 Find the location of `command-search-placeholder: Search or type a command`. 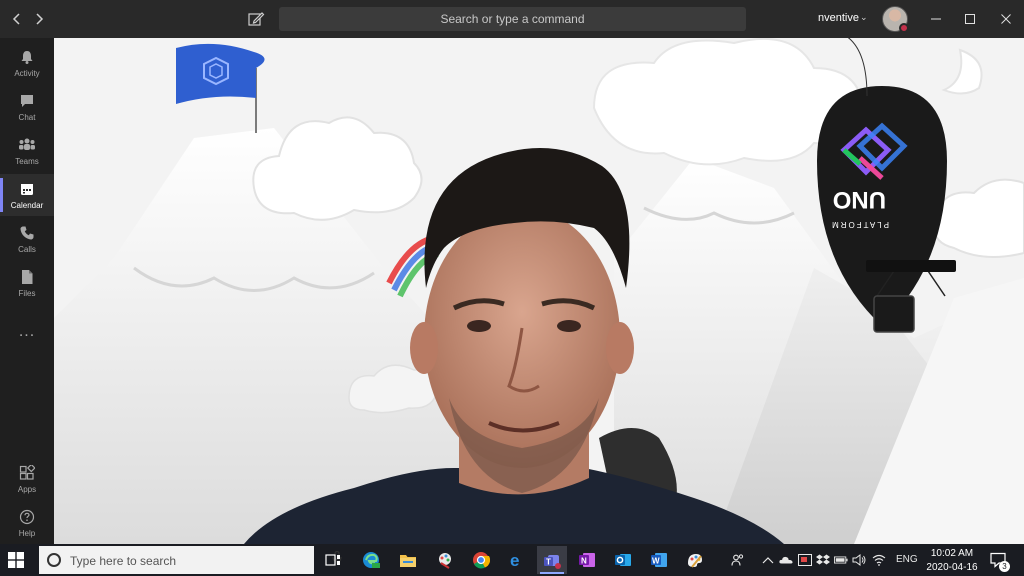

command-search-placeholder: Search or type a command is located at coordinates (512, 19).